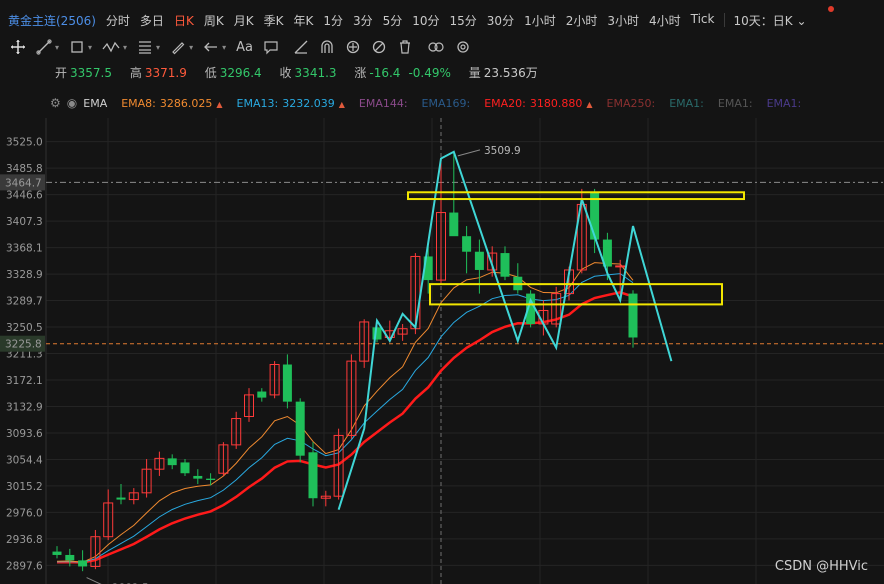  Describe the element at coordinates (148, 47) in the screenshot. I see `fib-tool-icon: ▾` at that location.